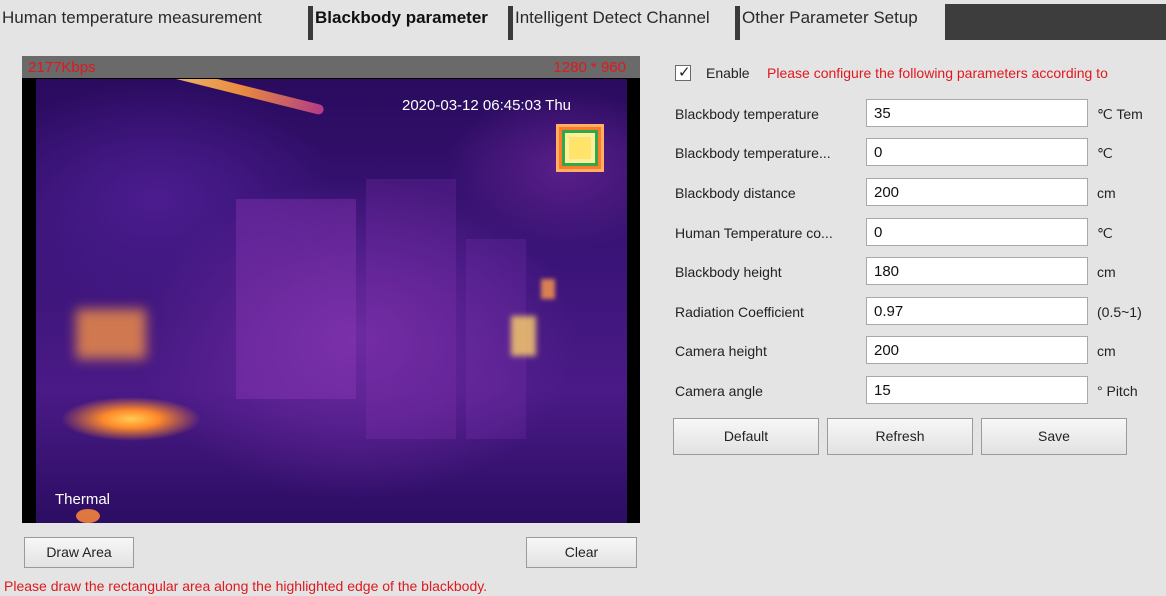 The width and height of the screenshot is (1166, 596). I want to click on blackbody-distance-input, so click(977, 192).